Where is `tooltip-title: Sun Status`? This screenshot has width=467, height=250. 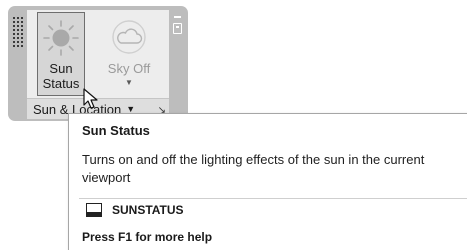
tooltip-title: Sun Status is located at coordinates (116, 130).